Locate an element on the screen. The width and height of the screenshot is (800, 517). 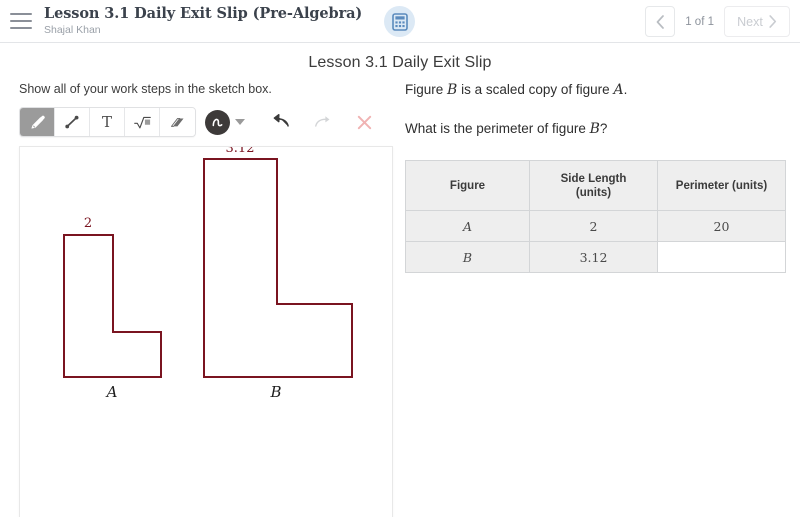
column-header-side-length: Side Length (units) is located at coordinates (593, 185).